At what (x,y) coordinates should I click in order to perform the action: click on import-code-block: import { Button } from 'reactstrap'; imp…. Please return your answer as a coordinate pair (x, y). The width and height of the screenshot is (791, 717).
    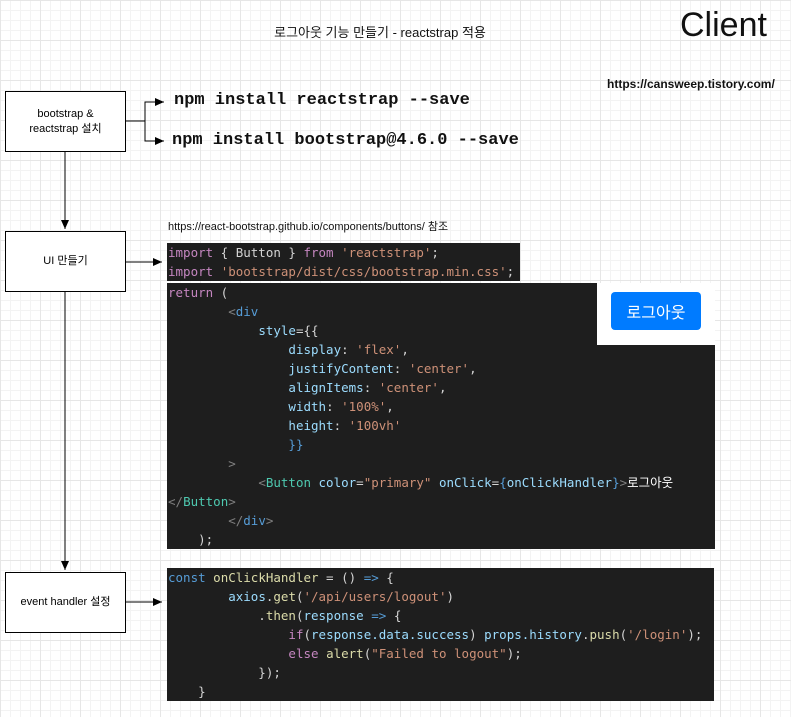
    Looking at the image, I should click on (343, 262).